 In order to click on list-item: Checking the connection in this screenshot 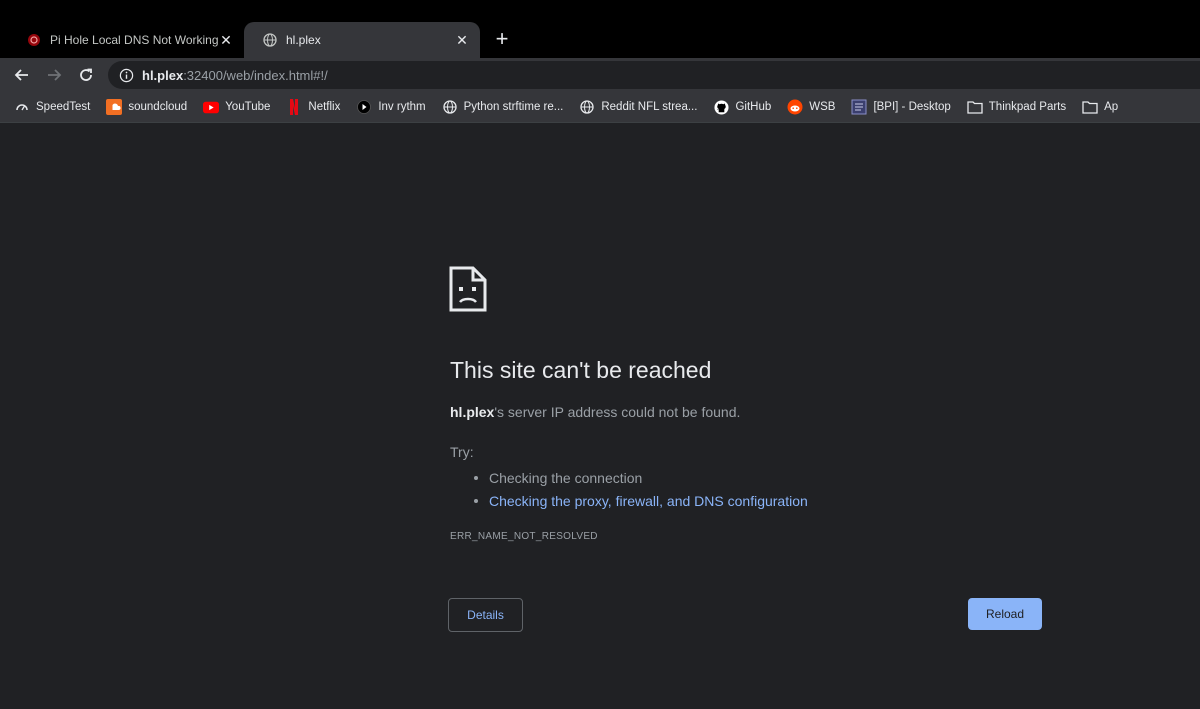, I will do `click(641, 477)`.